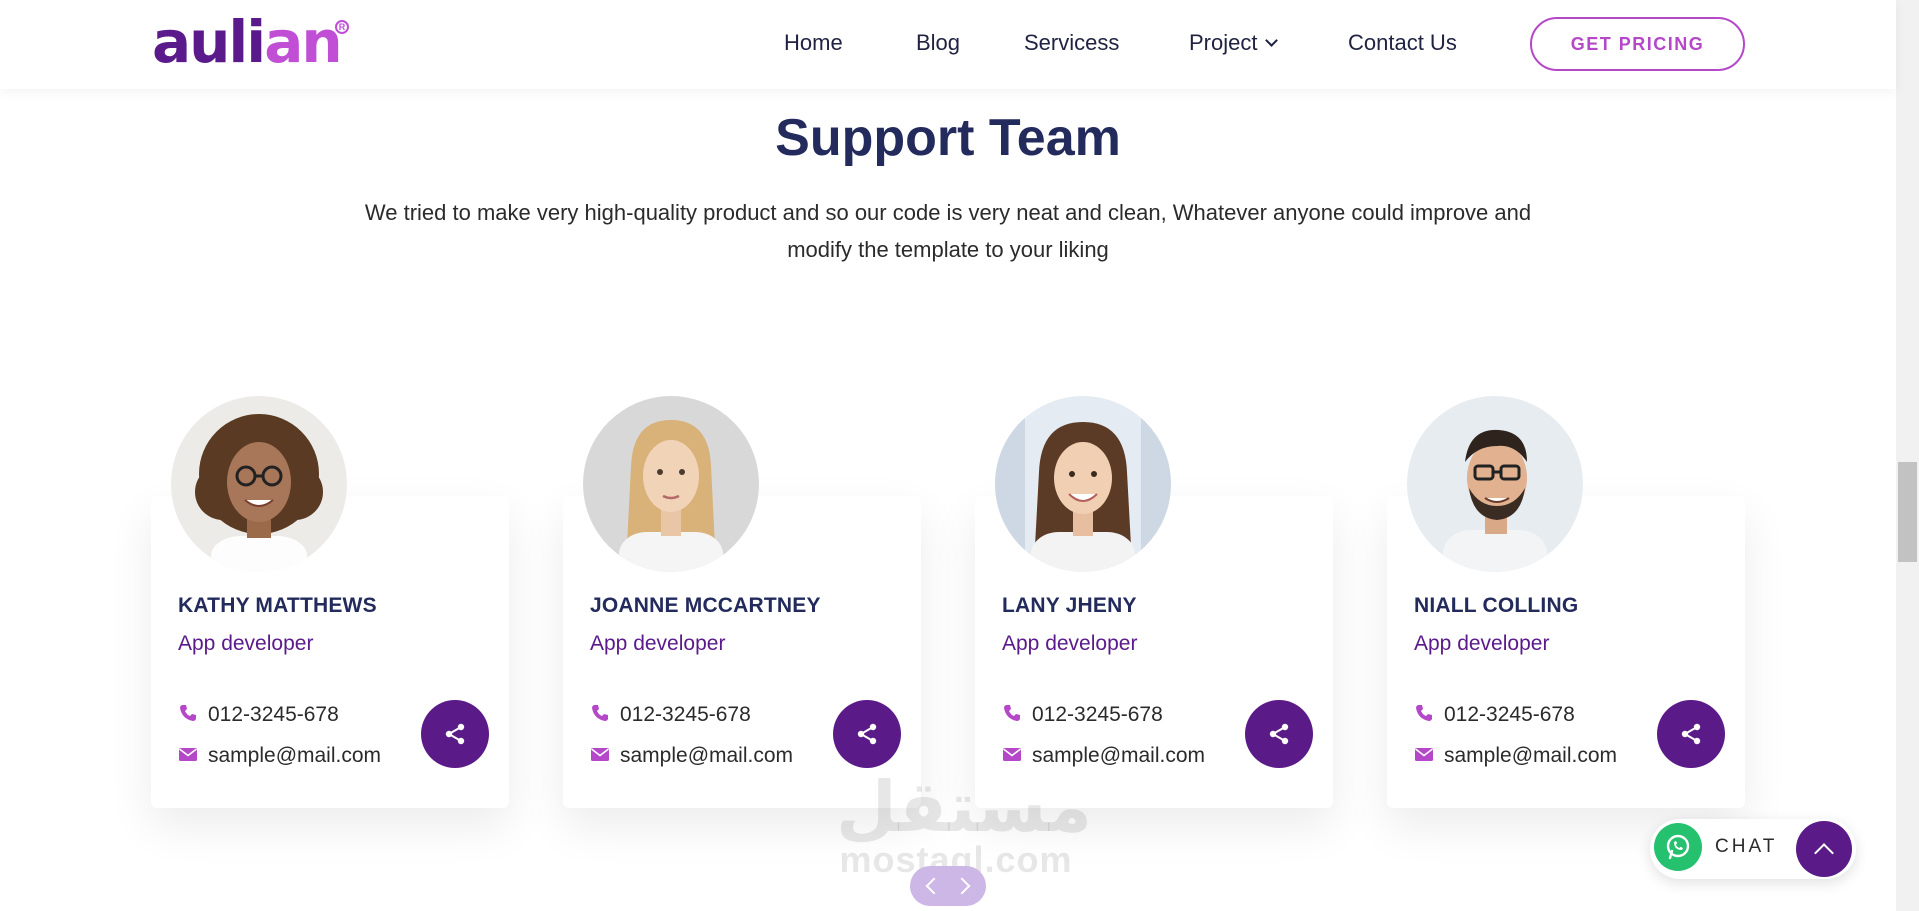  What do you see at coordinates (1824, 853) in the screenshot?
I see `chevron-up-icon` at bounding box center [1824, 853].